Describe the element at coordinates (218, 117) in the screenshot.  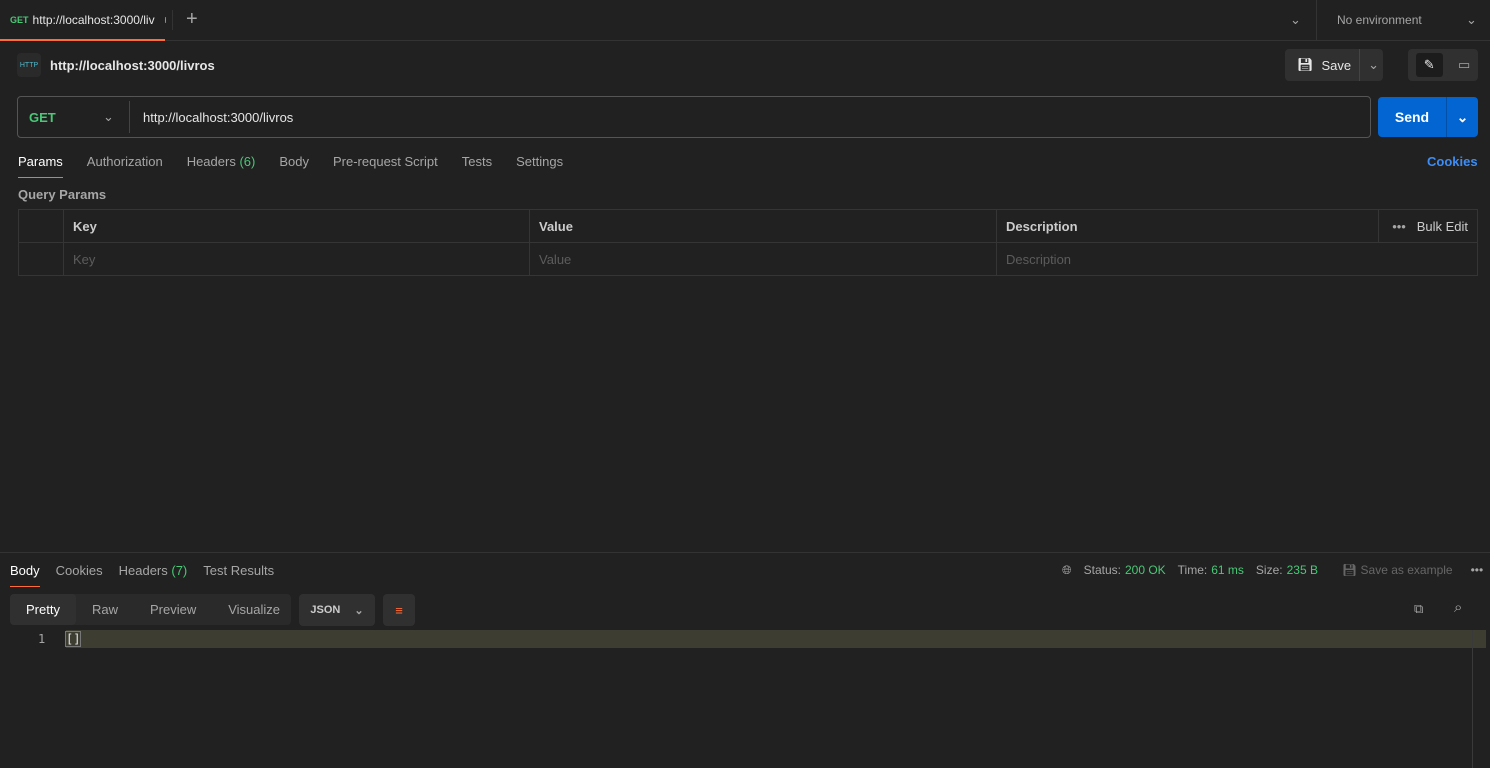
I see `url-input: http://localhost:3000/livros` at that location.